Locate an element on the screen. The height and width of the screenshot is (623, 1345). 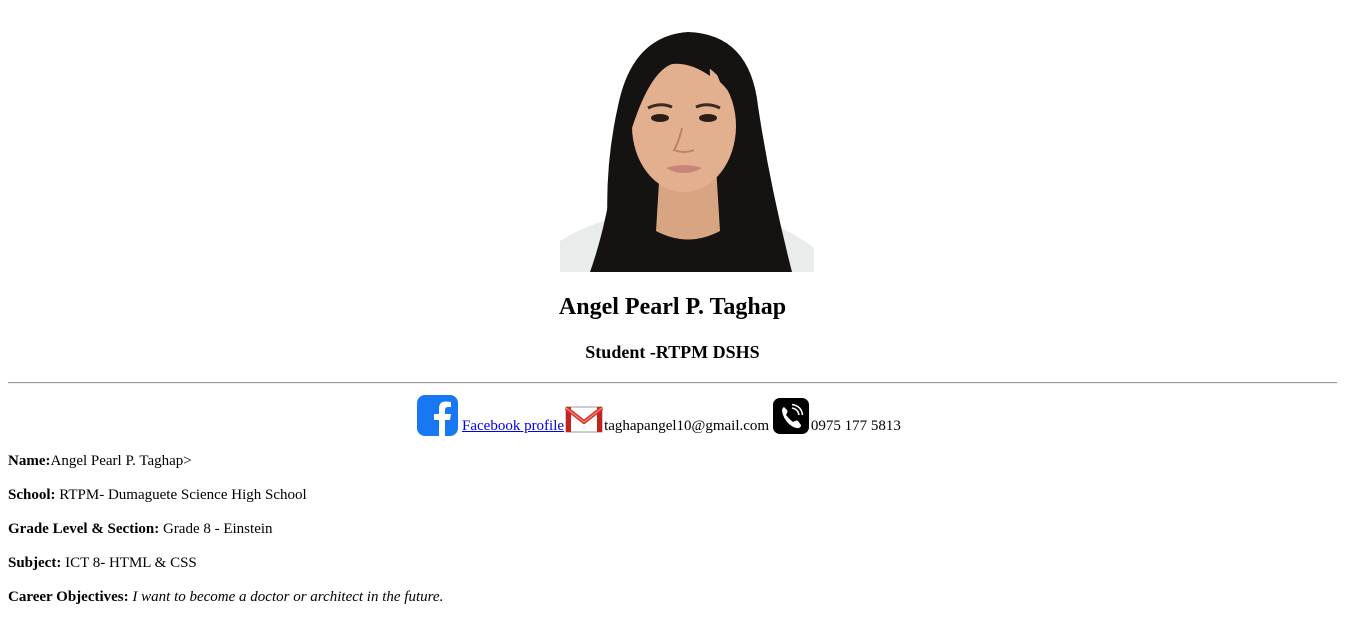
detail-label: Grade Level & Section: is located at coordinates (84, 529).